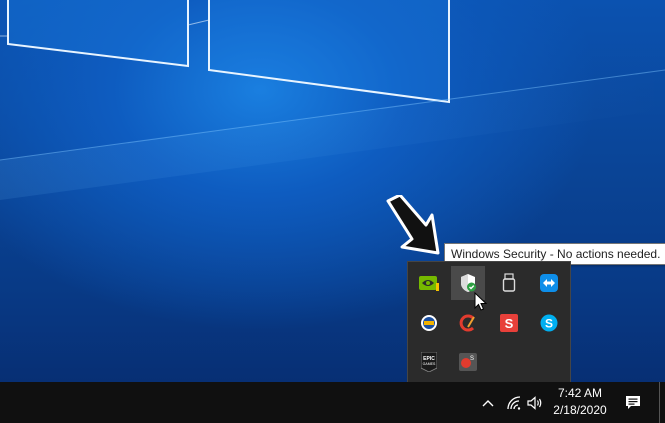 Image resolution: width=665 pixels, height=423 pixels. I want to click on skype-icon: S, so click(549, 323).